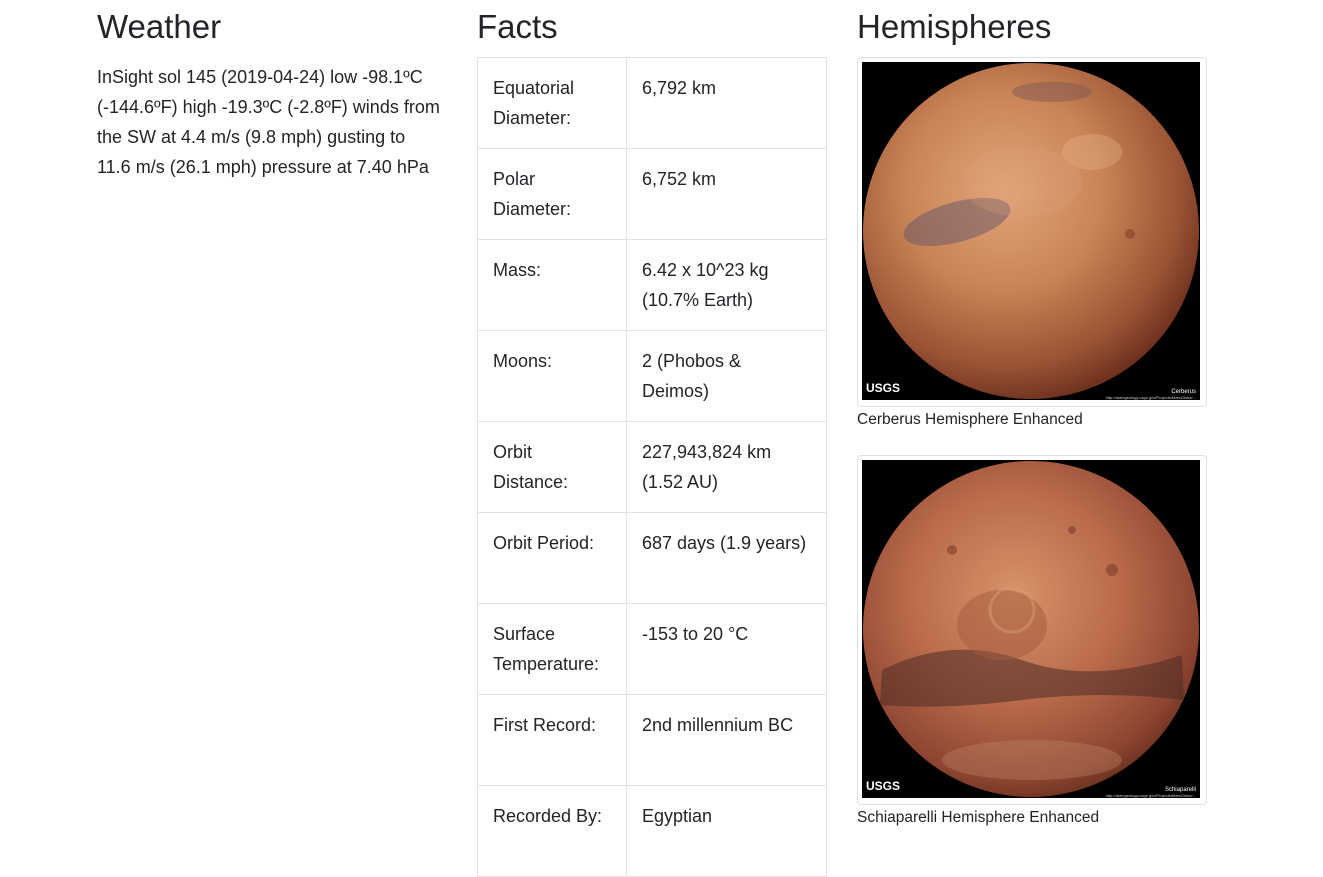 The height and width of the screenshot is (877, 1323). I want to click on table-row: Polar Diameter: 6,752 km, so click(652, 194).